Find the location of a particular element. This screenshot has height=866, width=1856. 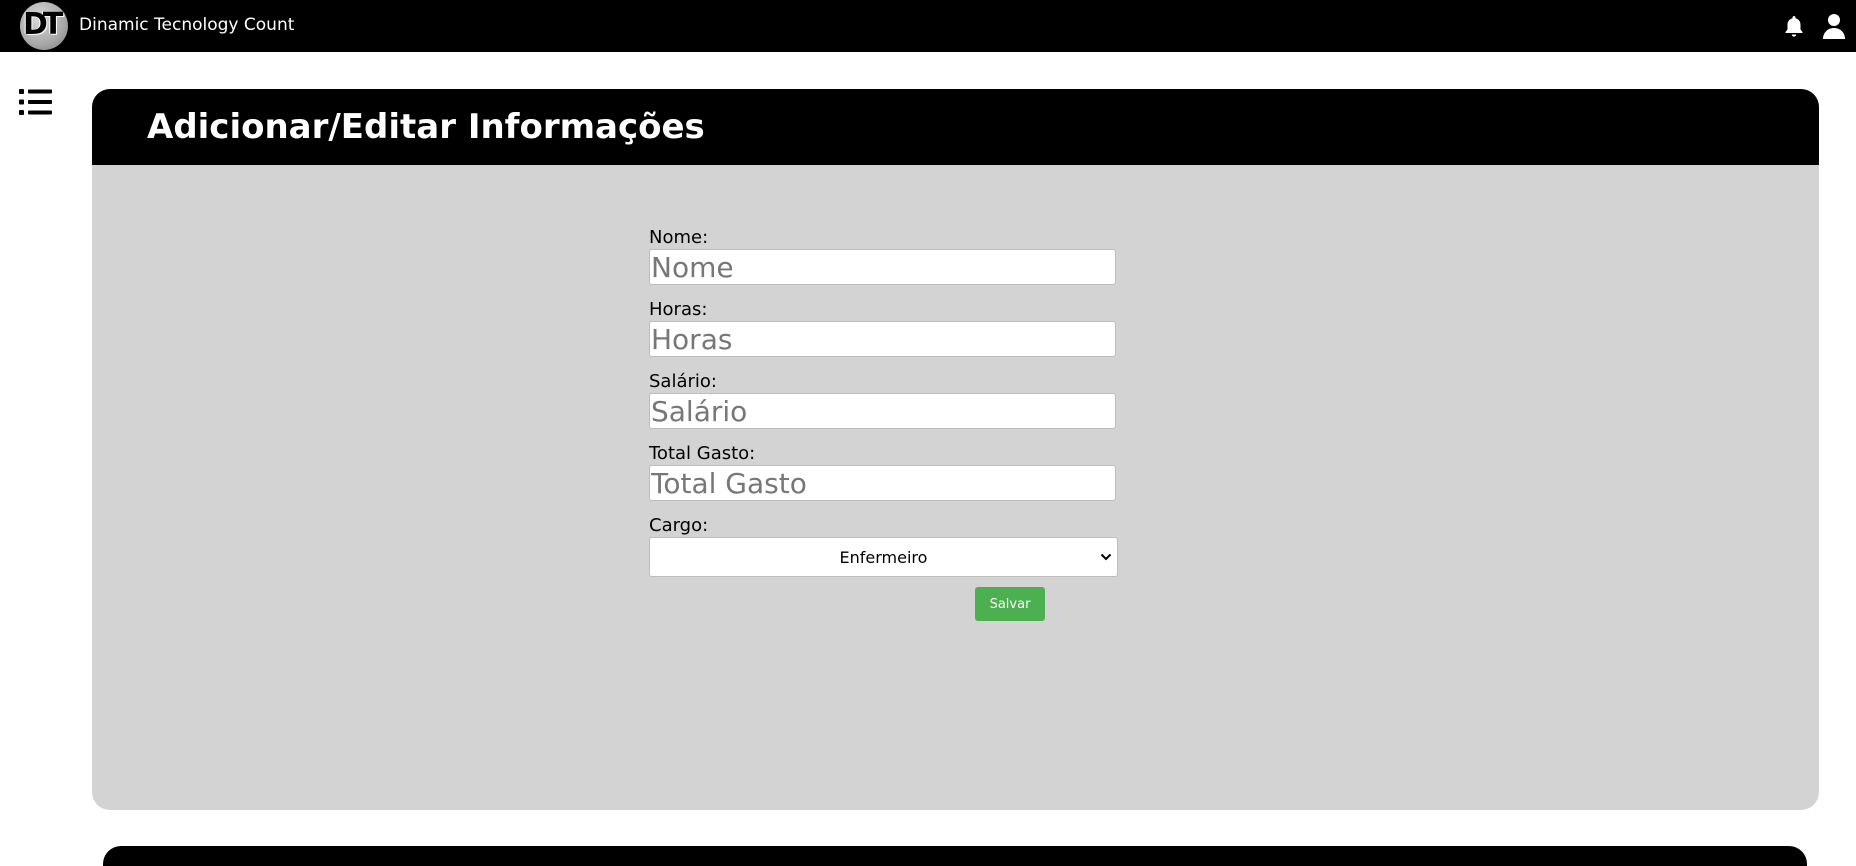

cargo-select-wrapper: Enfermeiro is located at coordinates (883, 557).